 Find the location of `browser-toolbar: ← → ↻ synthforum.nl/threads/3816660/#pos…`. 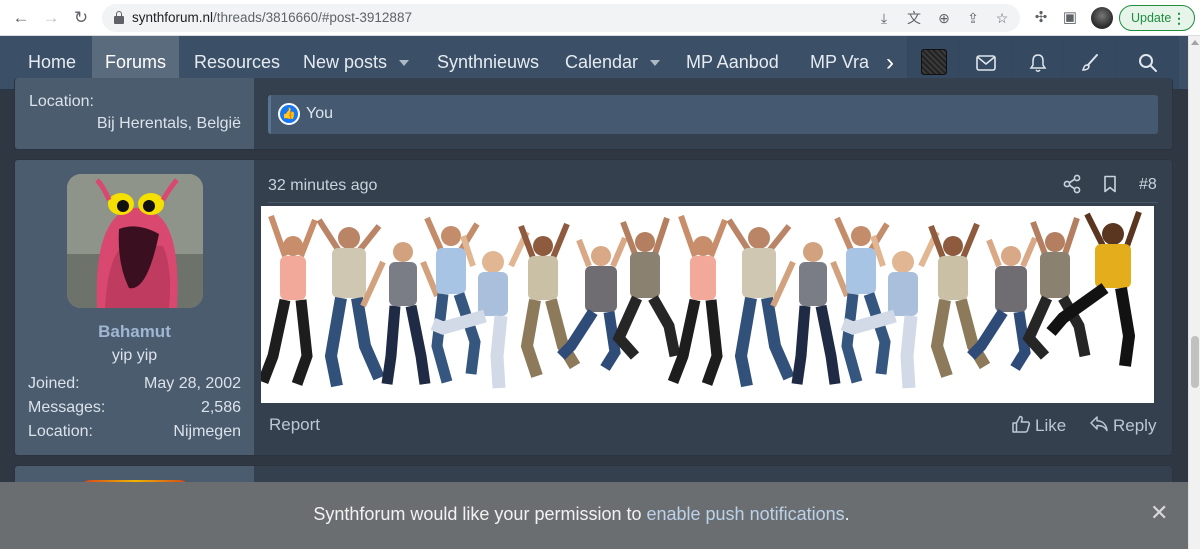

browser-toolbar: ← → ↻ synthforum.nl/threads/3816660/#pos… is located at coordinates (600, 18).